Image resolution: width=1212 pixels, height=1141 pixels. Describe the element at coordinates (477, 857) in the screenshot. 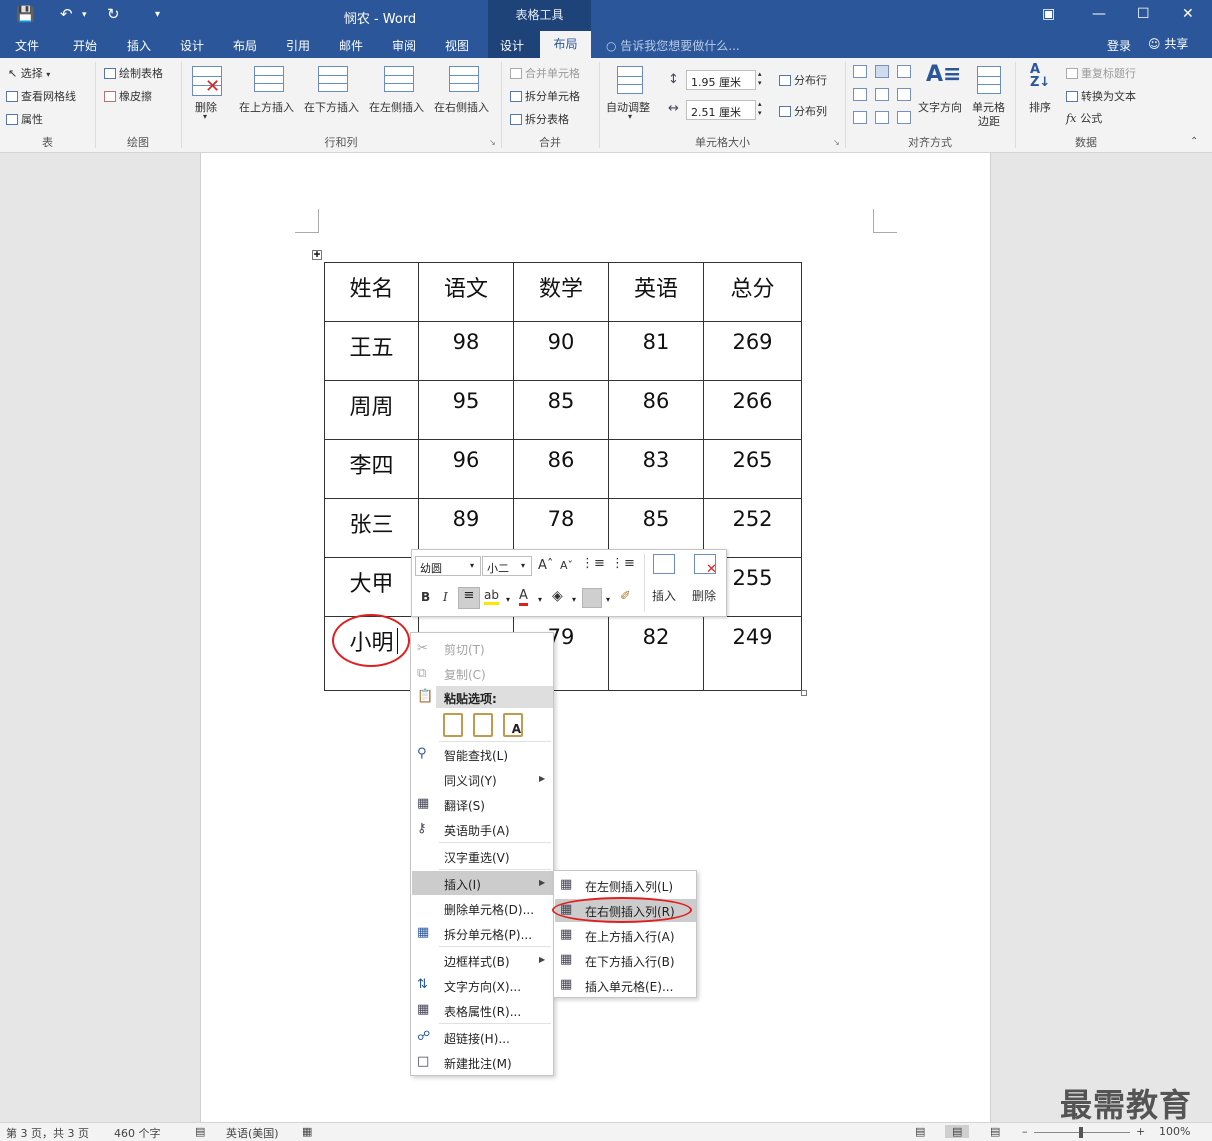

I see `menu-item-reconvert: 汉字重选(V)` at that location.